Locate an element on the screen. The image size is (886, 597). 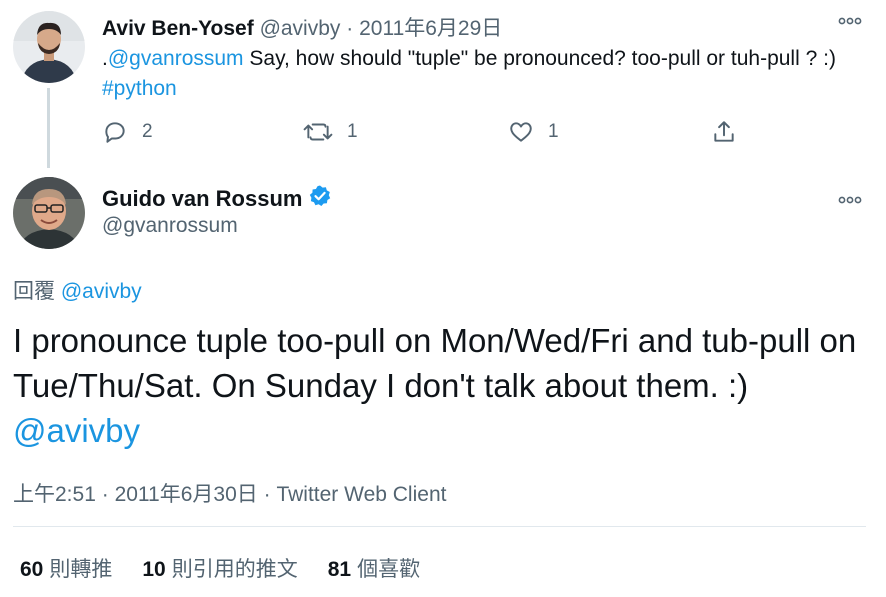
reply-button: 2 is located at coordinates (127, 132).